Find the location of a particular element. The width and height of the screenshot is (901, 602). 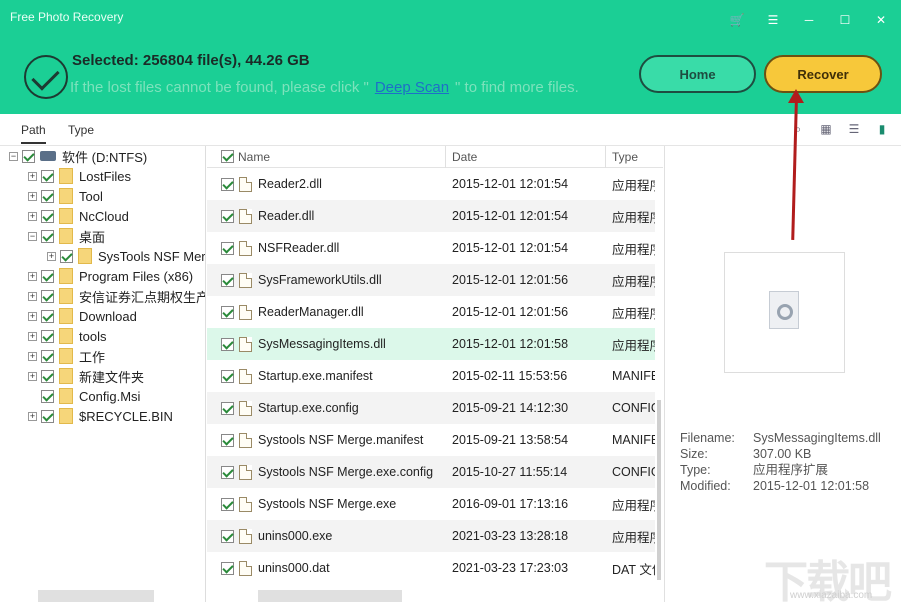

tree-item: +SysTools NSF Merge is located at coordinates (126, 256).